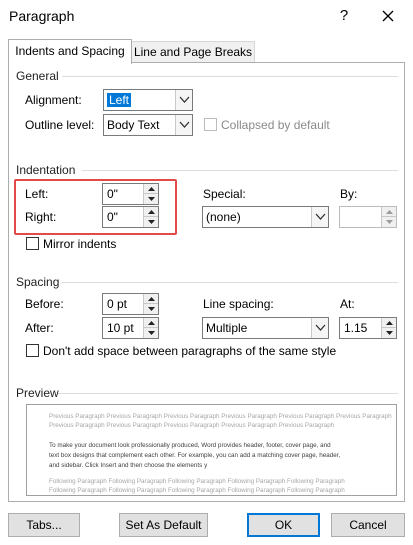  What do you see at coordinates (46, 170) in the screenshot?
I see `indentation-heading: Indentation` at bounding box center [46, 170].